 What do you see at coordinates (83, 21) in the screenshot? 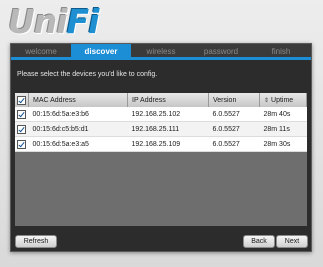
I see `logo-text-fi: Fi` at bounding box center [83, 21].